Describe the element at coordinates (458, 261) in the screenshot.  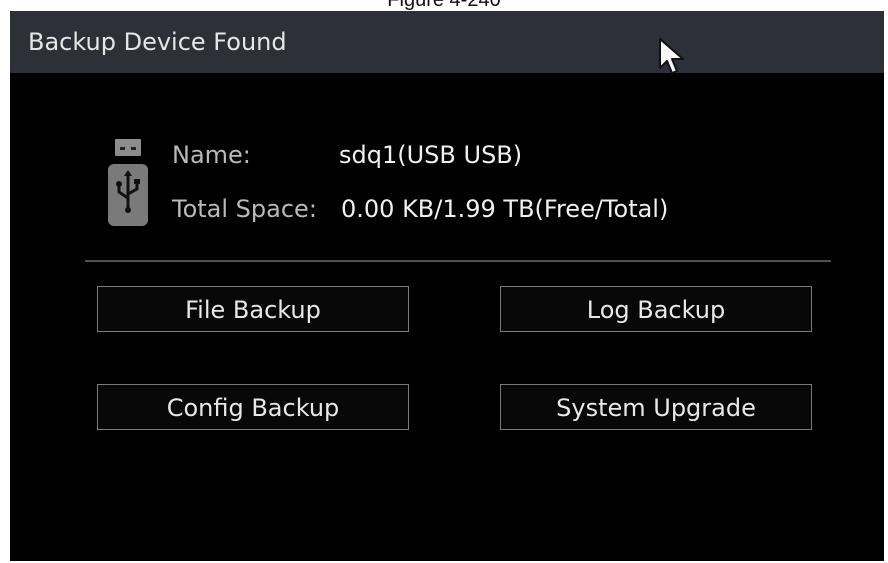
I see `section-divider` at that location.